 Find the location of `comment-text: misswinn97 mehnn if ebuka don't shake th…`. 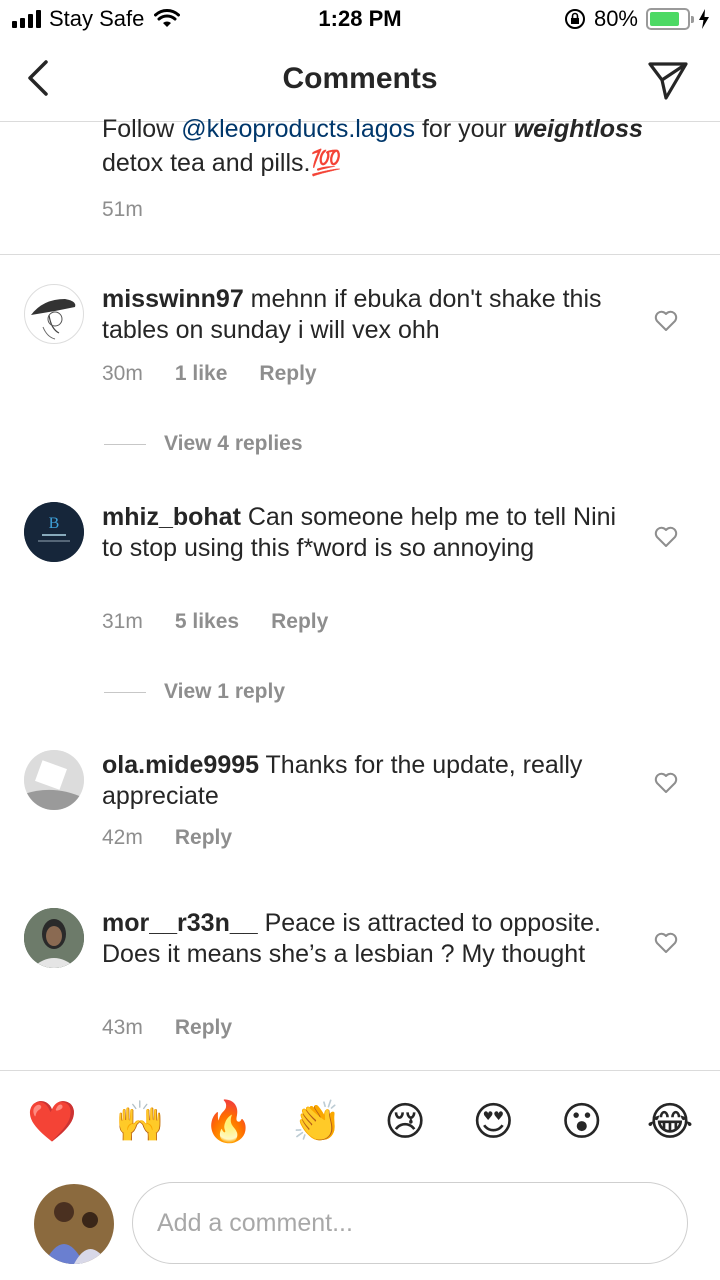

comment-text: misswinn97 mehnn if ebuka don't shake th… is located at coordinates (367, 315).